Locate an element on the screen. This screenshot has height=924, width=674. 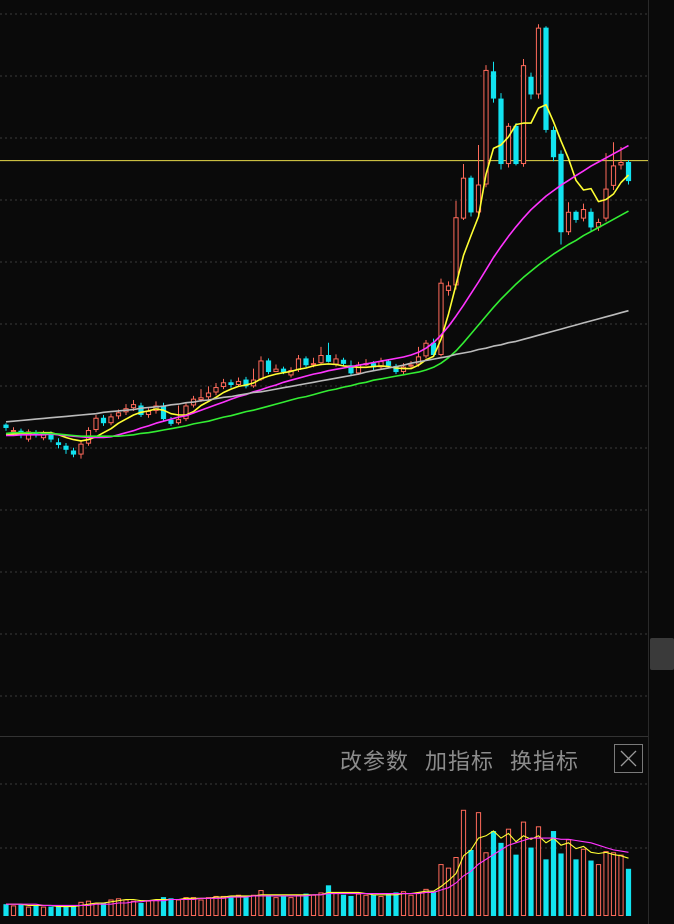
switch-indicator-button: 换指标 is located at coordinates (544, 760).